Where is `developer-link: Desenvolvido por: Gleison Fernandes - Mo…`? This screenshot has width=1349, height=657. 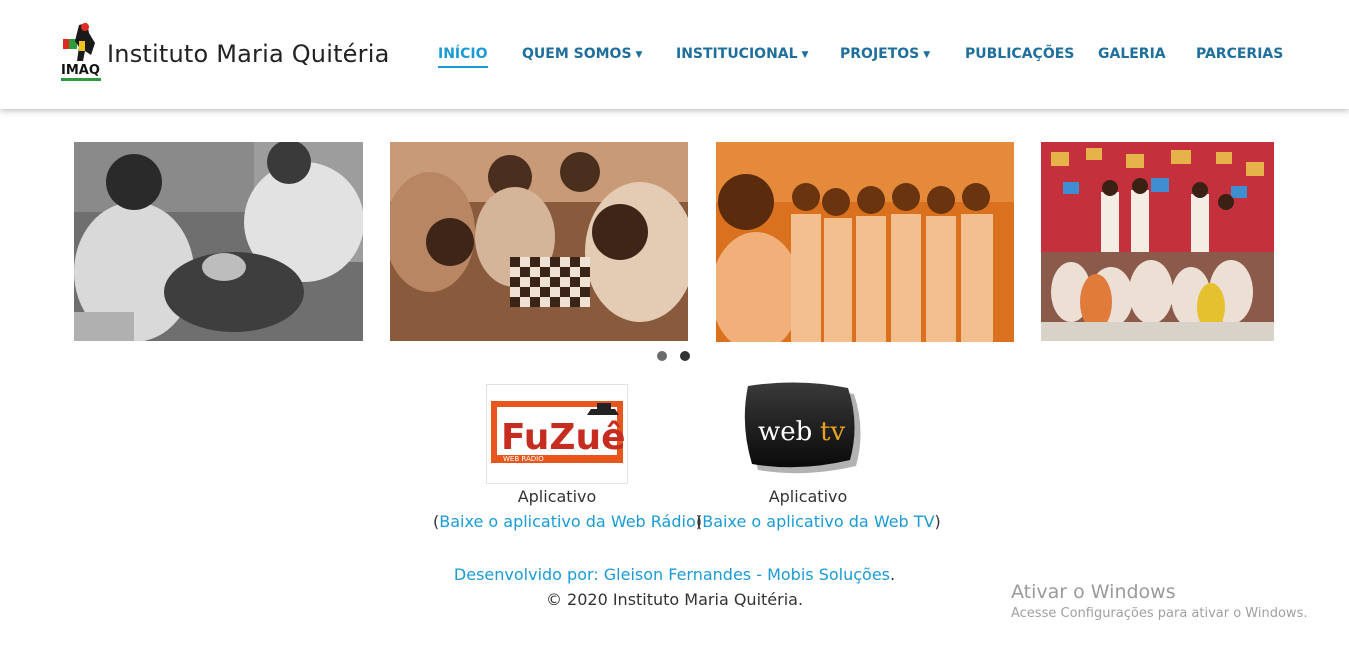
developer-link: Desenvolvido por: Gleison Fernandes - Mo… is located at coordinates (672, 574).